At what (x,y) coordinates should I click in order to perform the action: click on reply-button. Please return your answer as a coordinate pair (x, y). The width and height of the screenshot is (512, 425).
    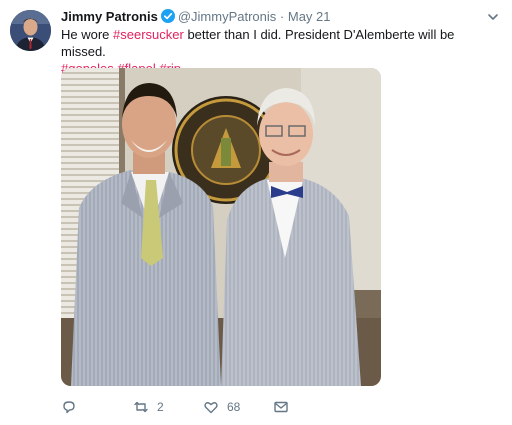
    Looking at the image, I should click on (73, 407).